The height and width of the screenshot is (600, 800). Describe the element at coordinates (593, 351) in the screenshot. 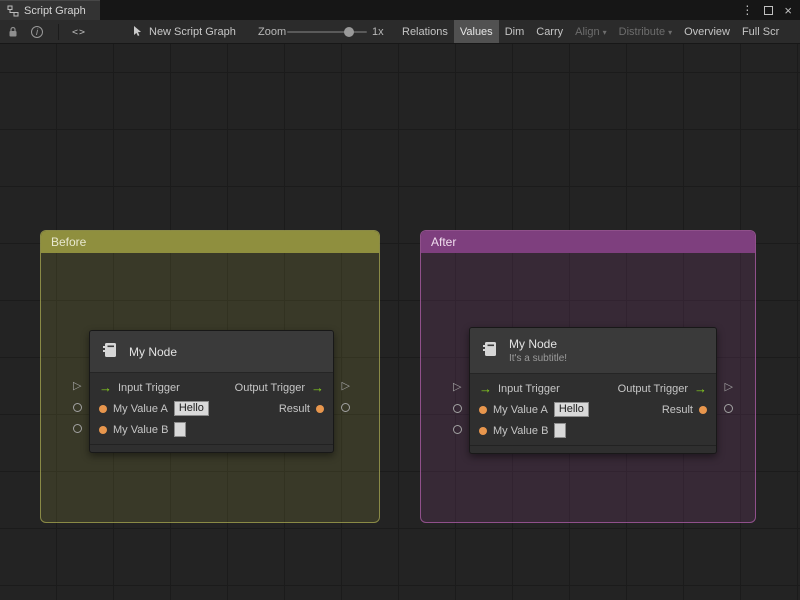

I see `node-header: My Node It's a subtitle!` at that location.